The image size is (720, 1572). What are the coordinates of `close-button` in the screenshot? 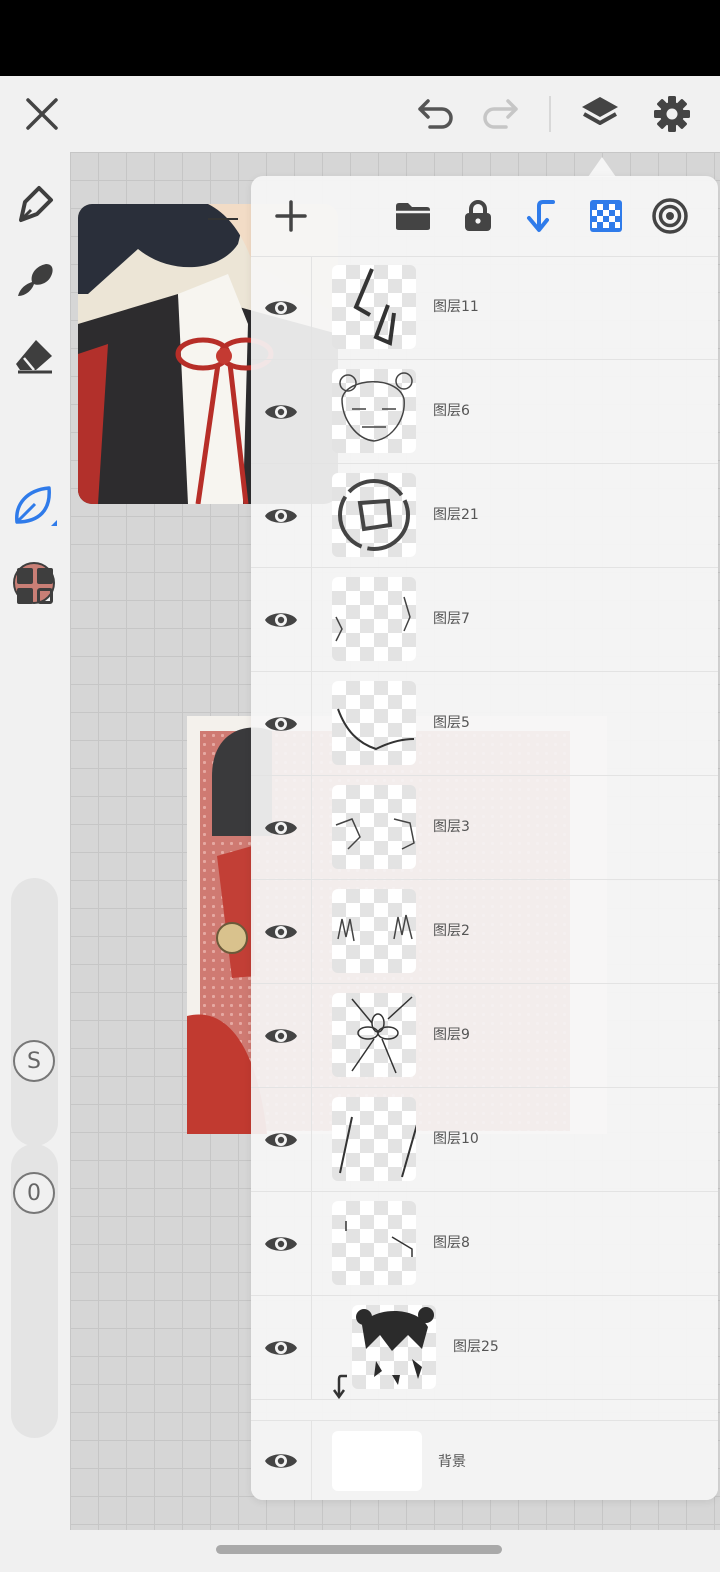 It's located at (42, 114).